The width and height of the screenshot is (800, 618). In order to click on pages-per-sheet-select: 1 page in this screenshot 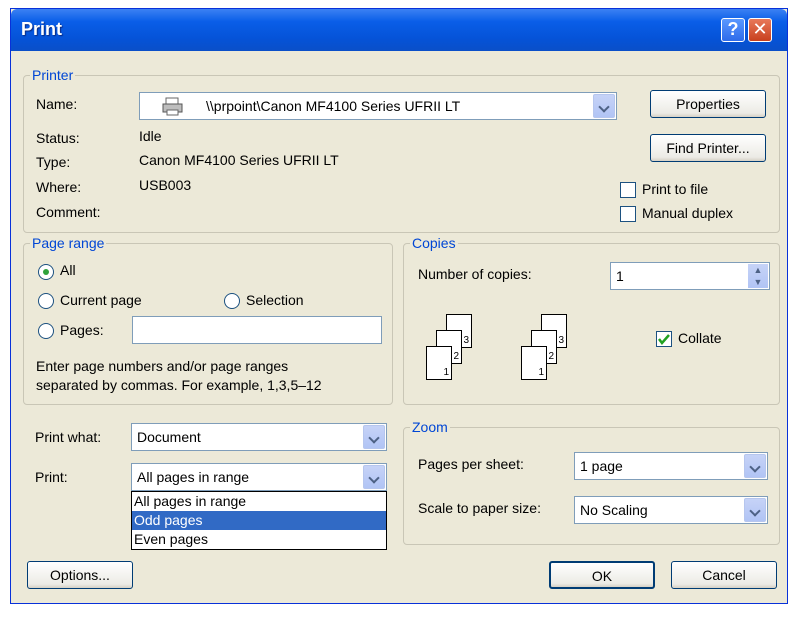, I will do `click(671, 466)`.